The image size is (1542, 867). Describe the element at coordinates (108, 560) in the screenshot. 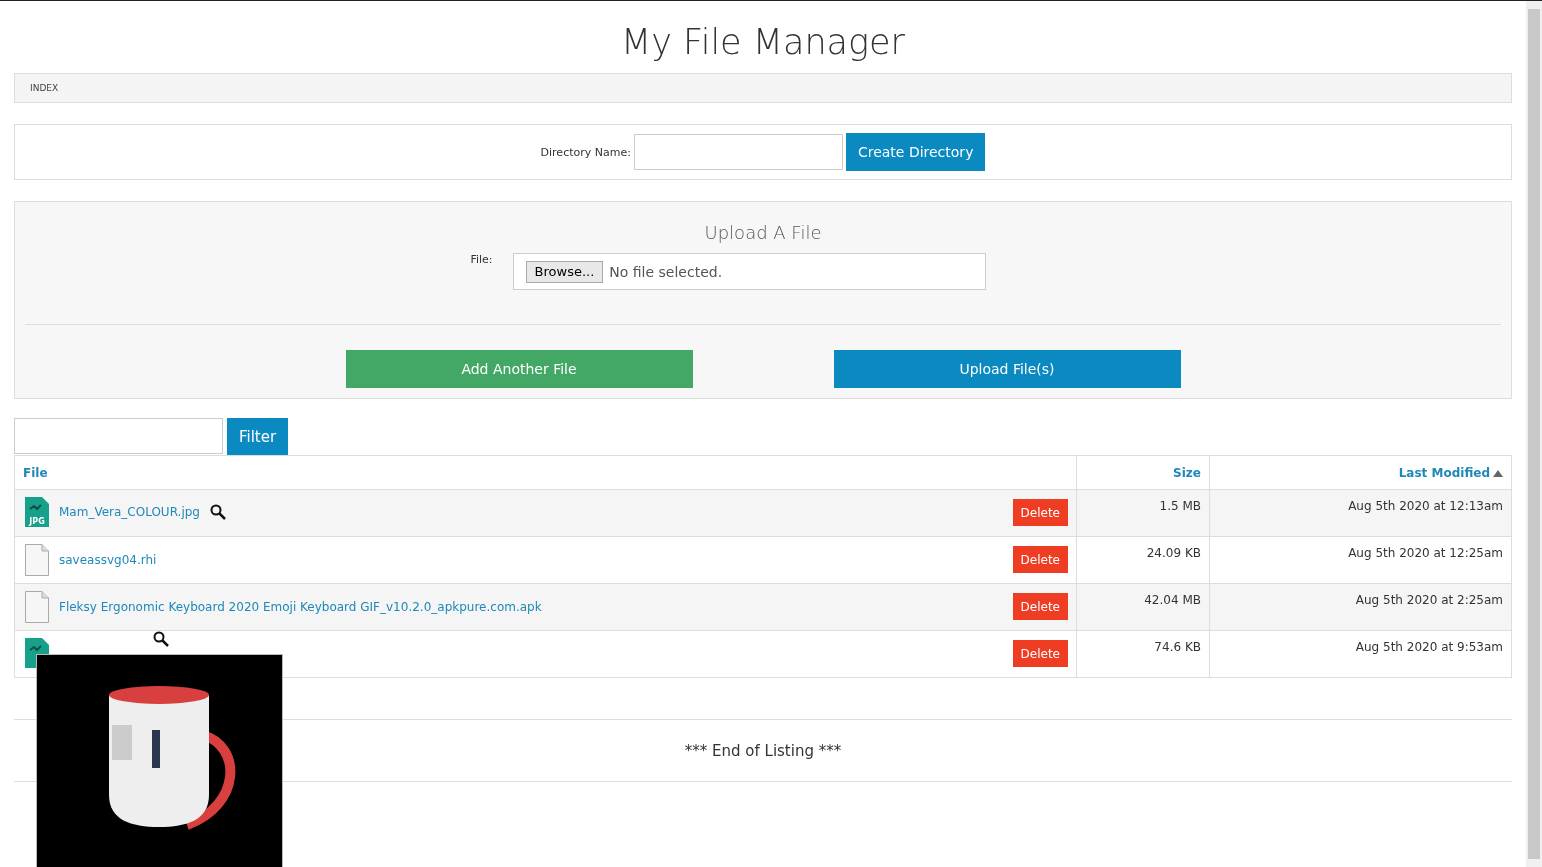

I see `file-link: saveassvg04.rhi` at that location.